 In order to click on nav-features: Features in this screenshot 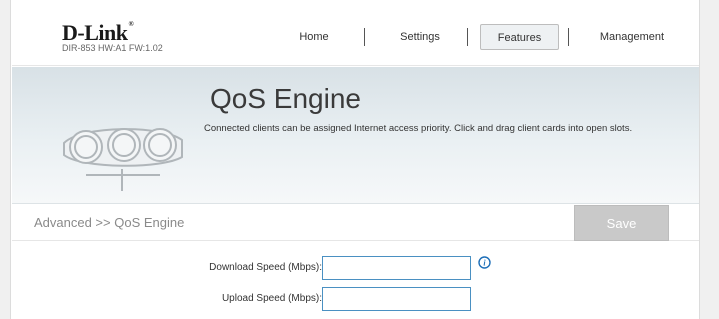, I will do `click(519, 37)`.